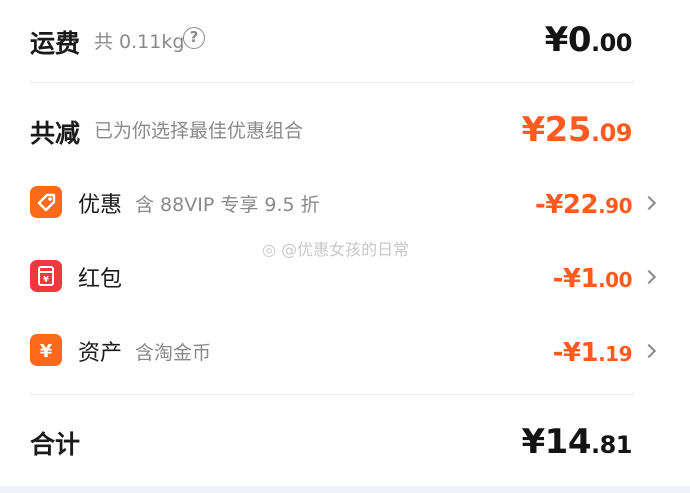 This screenshot has width=690, height=493. I want to click on red-packet-row: ¥ 红包 -¥1.00, so click(345, 276).